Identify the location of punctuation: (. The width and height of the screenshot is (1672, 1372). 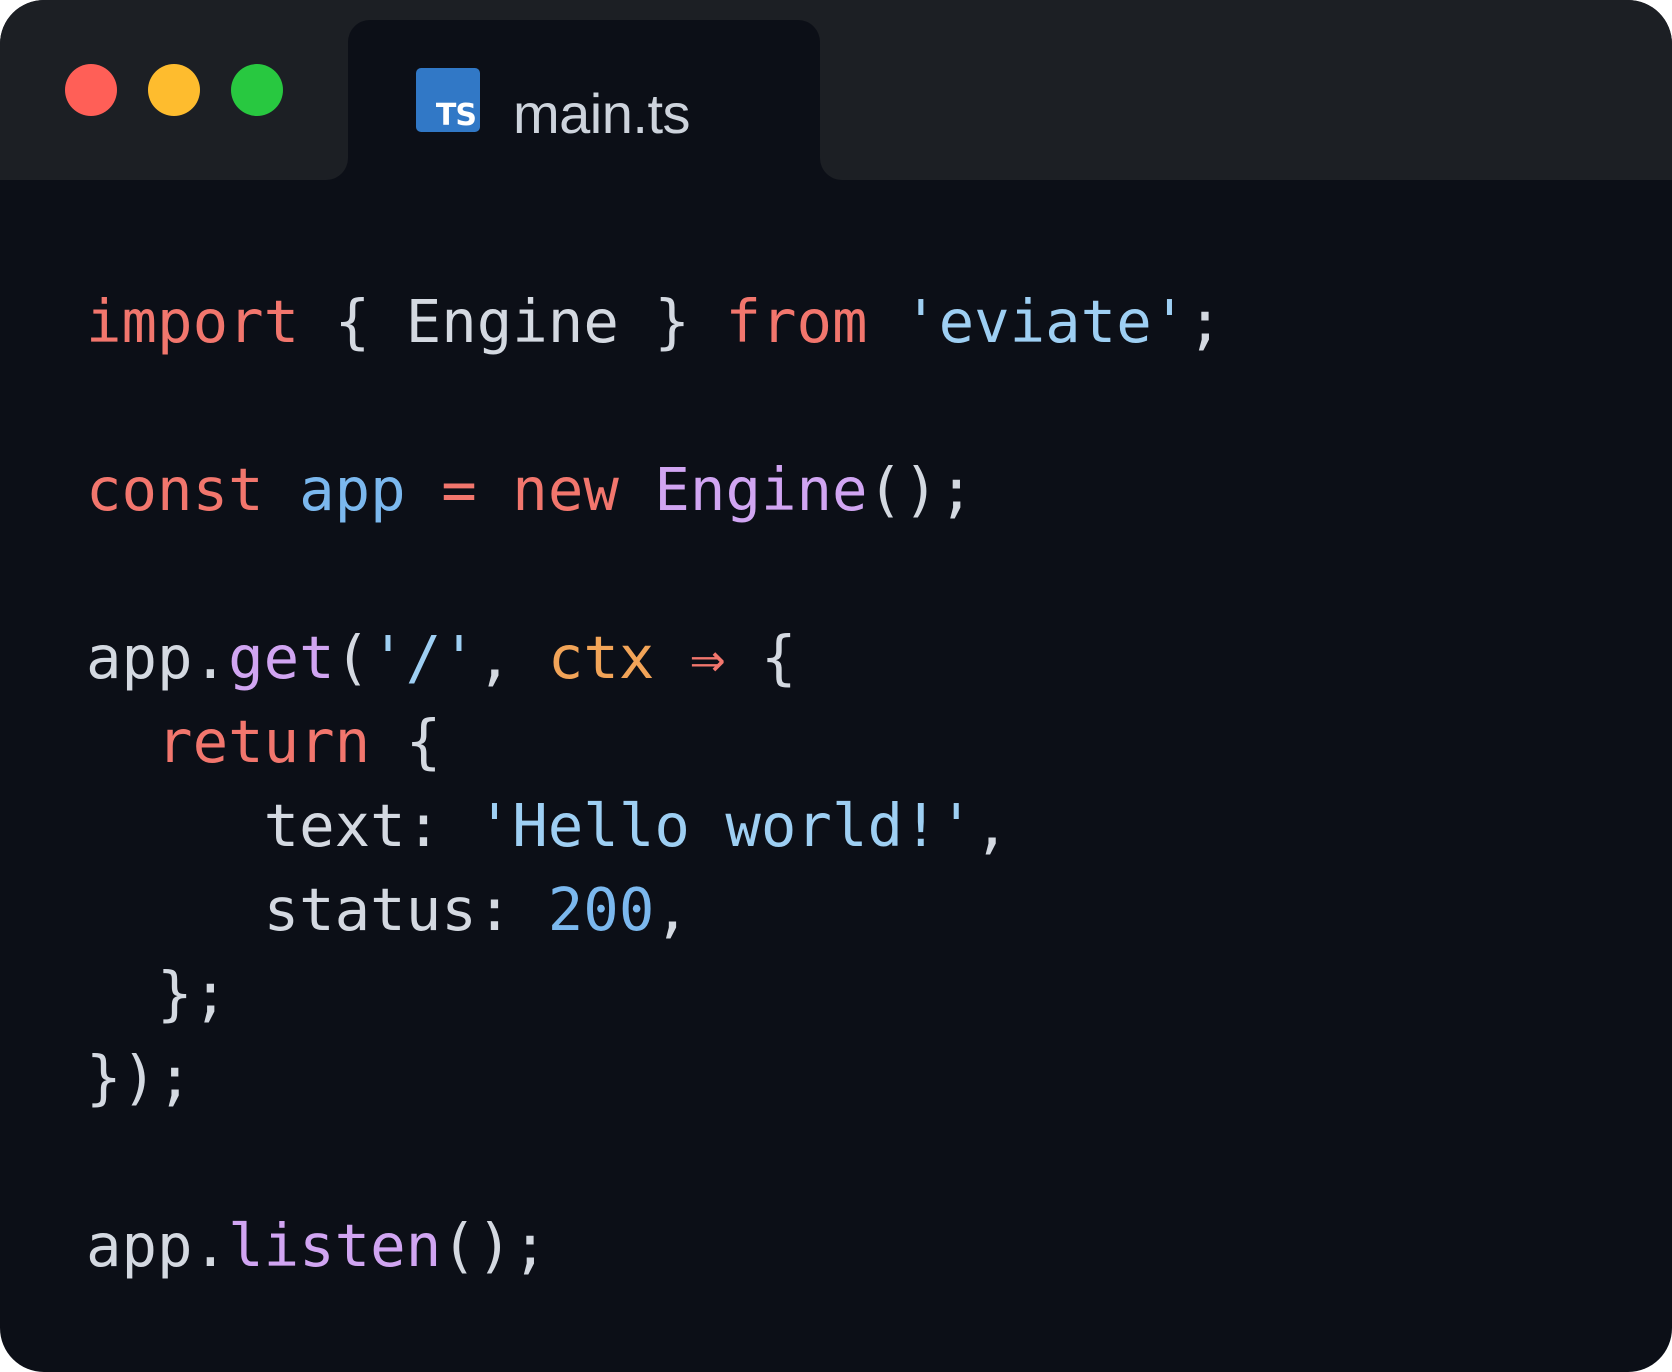
(352, 657).